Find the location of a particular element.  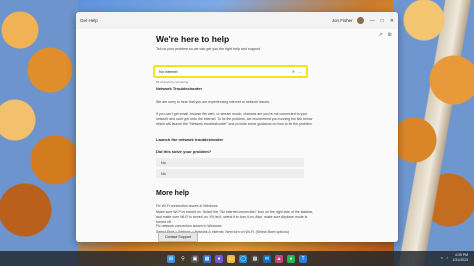

more-help-heading: More help is located at coordinates (173, 193).